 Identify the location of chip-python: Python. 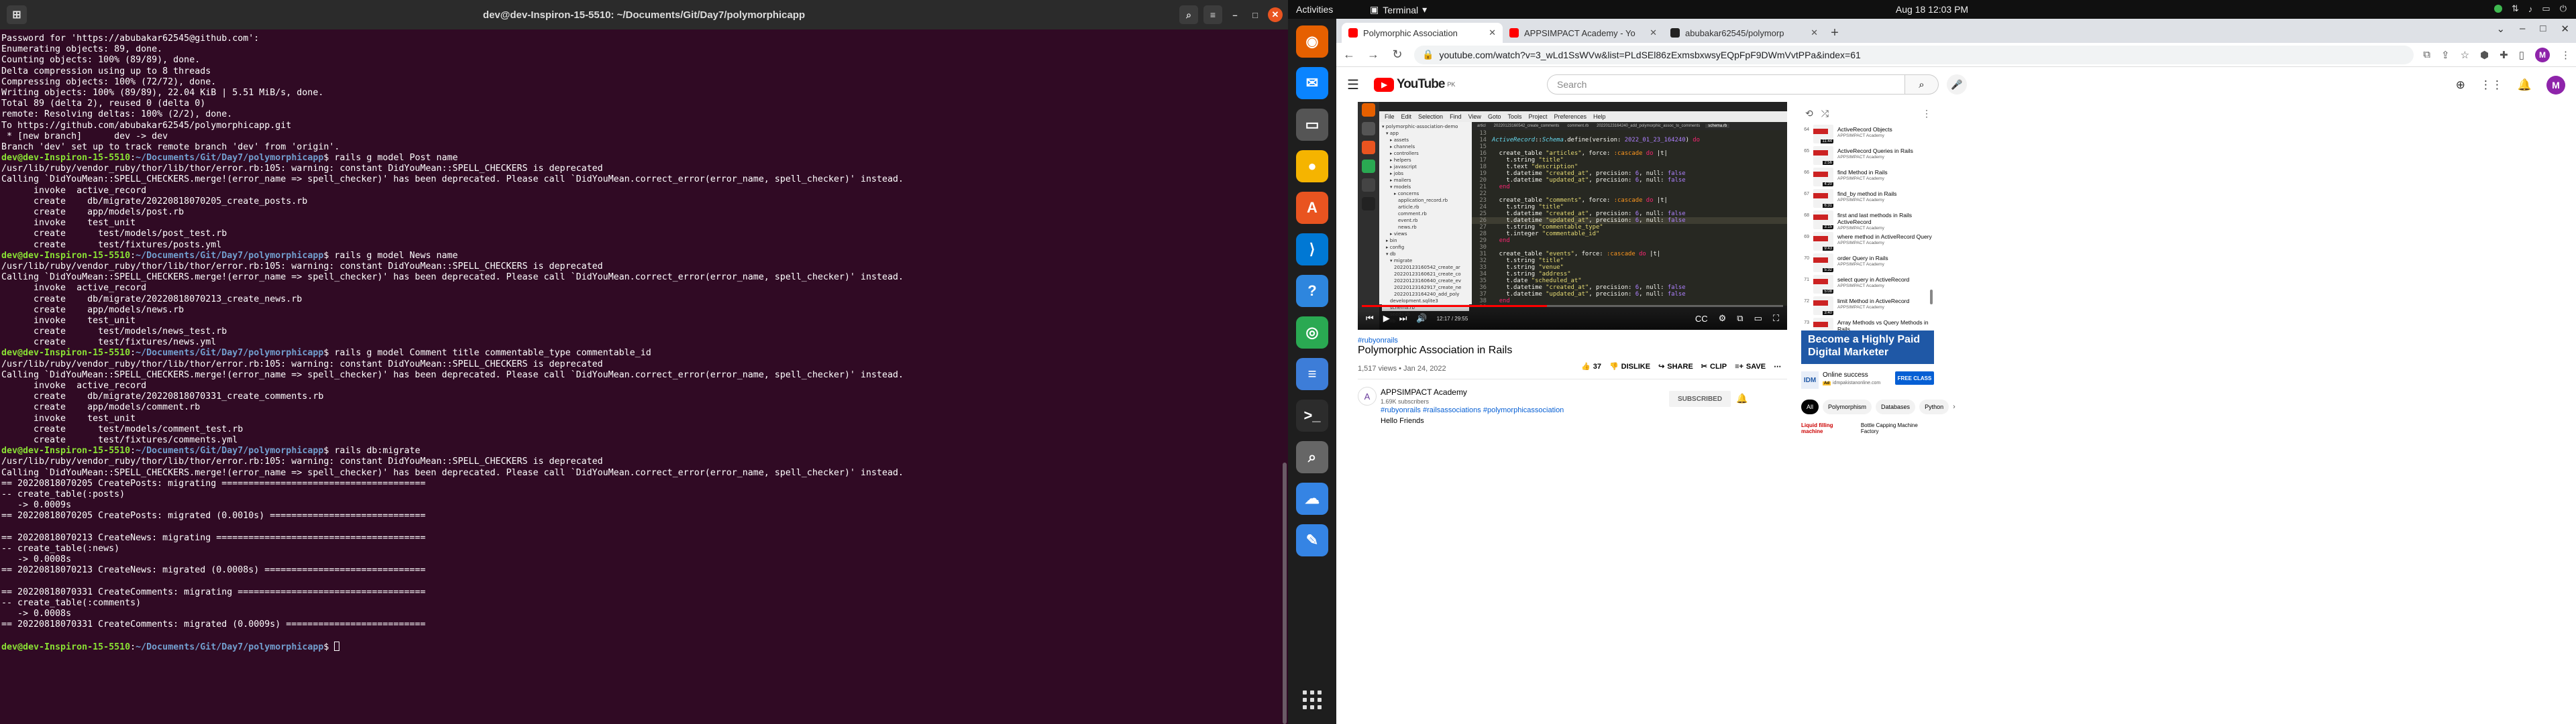
(1934, 407).